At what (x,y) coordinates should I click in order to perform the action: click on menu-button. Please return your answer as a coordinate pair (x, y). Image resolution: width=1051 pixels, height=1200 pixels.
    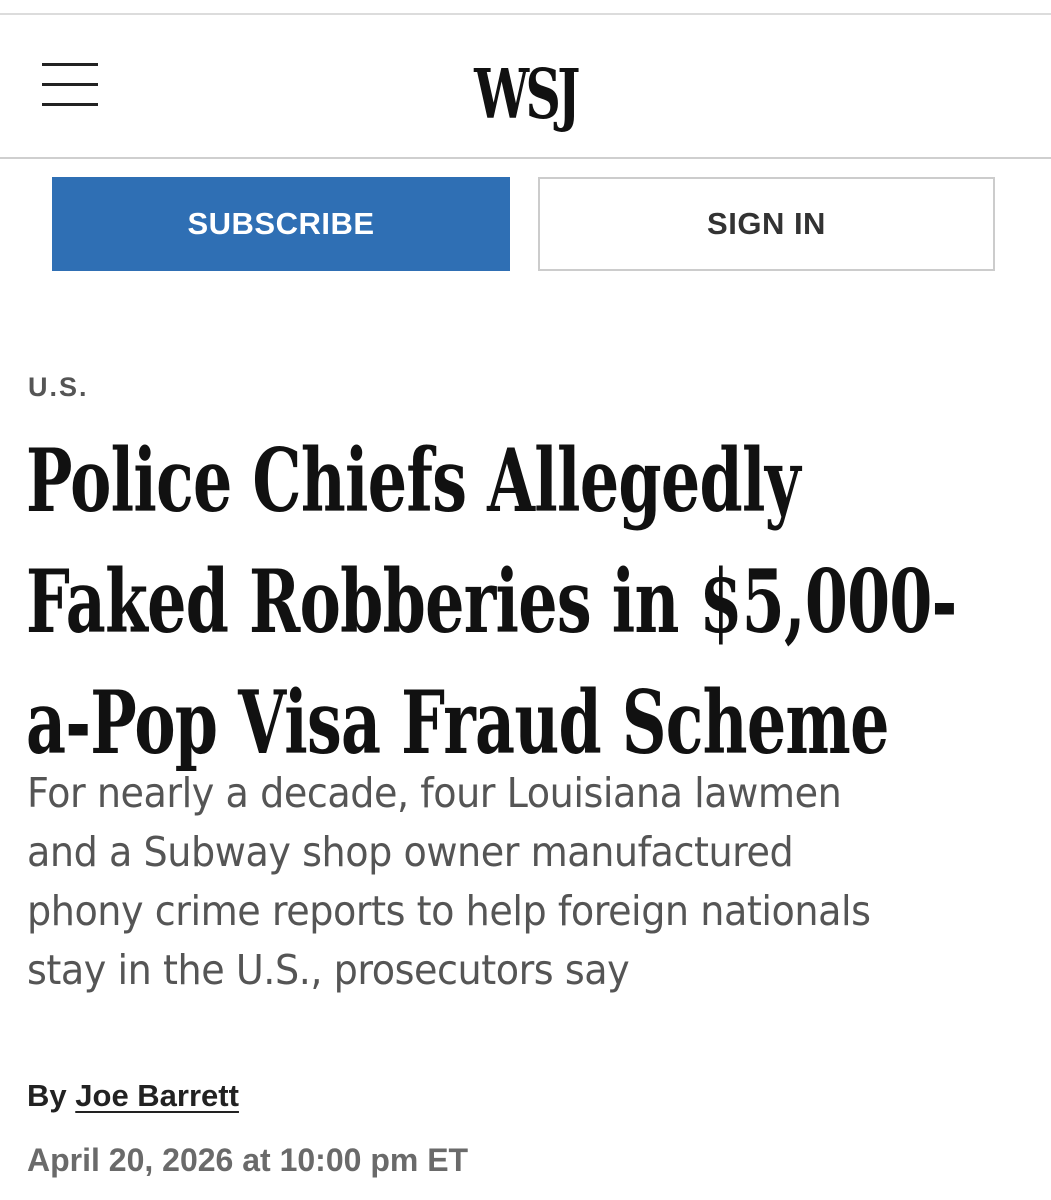
    Looking at the image, I should click on (70, 88).